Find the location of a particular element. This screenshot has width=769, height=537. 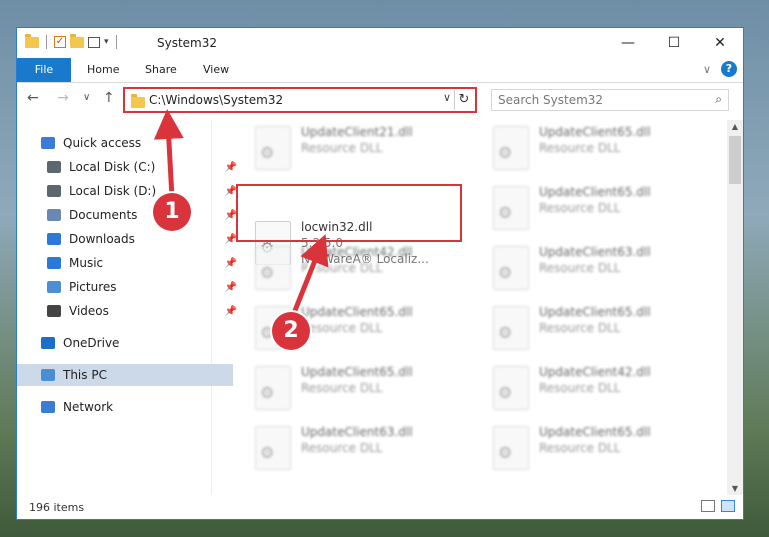

sidebar-item: Quick access is located at coordinates (126, 143).